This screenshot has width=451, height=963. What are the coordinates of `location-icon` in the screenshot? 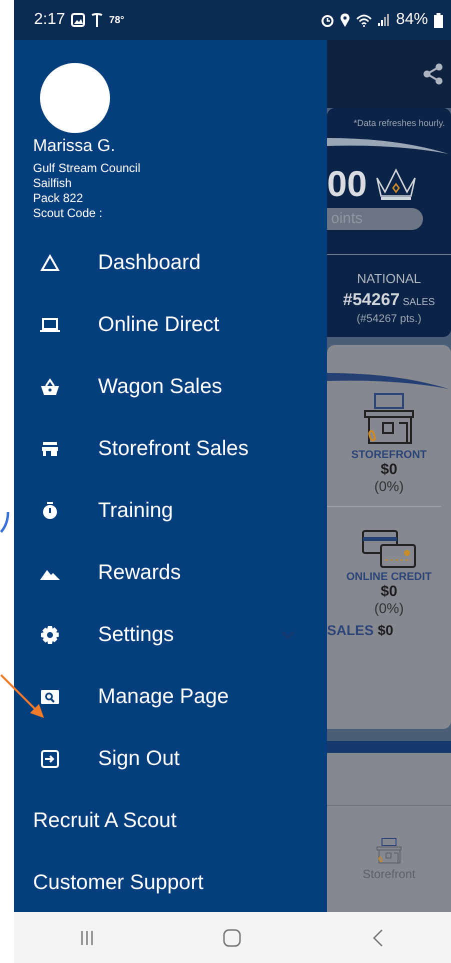 It's located at (345, 20).